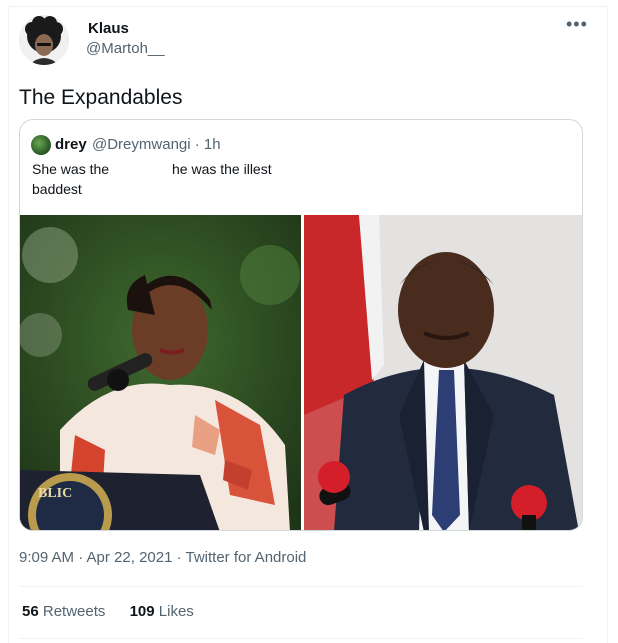  What do you see at coordinates (71, 169) in the screenshot?
I see `quoted-text-line: She was the` at bounding box center [71, 169].